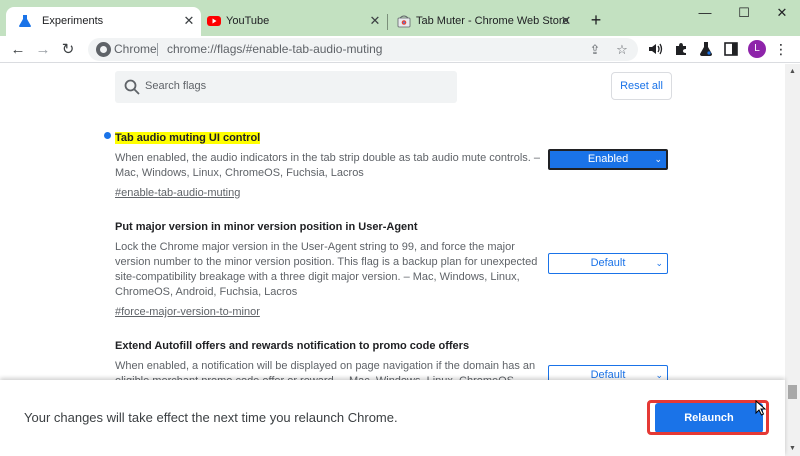 The width and height of the screenshot is (800, 456). I want to click on divider, so click(157, 49).